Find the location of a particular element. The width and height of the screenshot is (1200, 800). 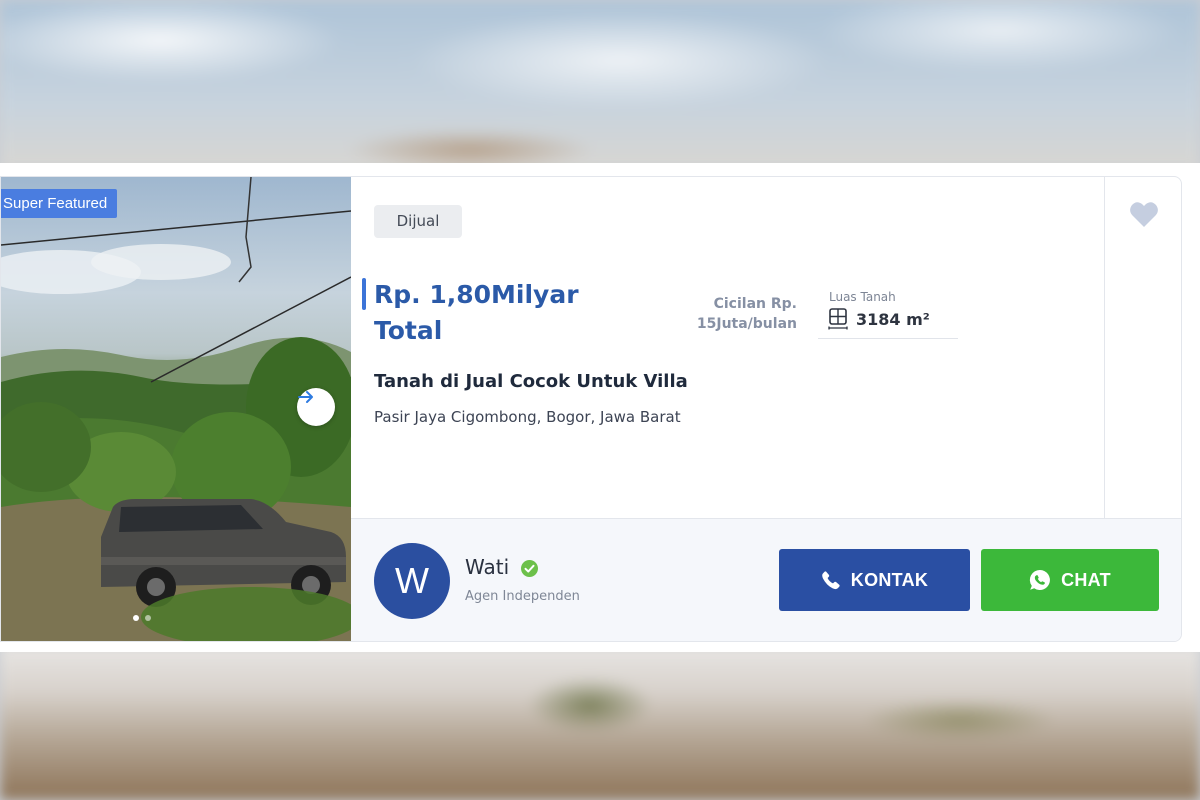

price-amount: Rp. 1,80Milyar is located at coordinates (476, 294).